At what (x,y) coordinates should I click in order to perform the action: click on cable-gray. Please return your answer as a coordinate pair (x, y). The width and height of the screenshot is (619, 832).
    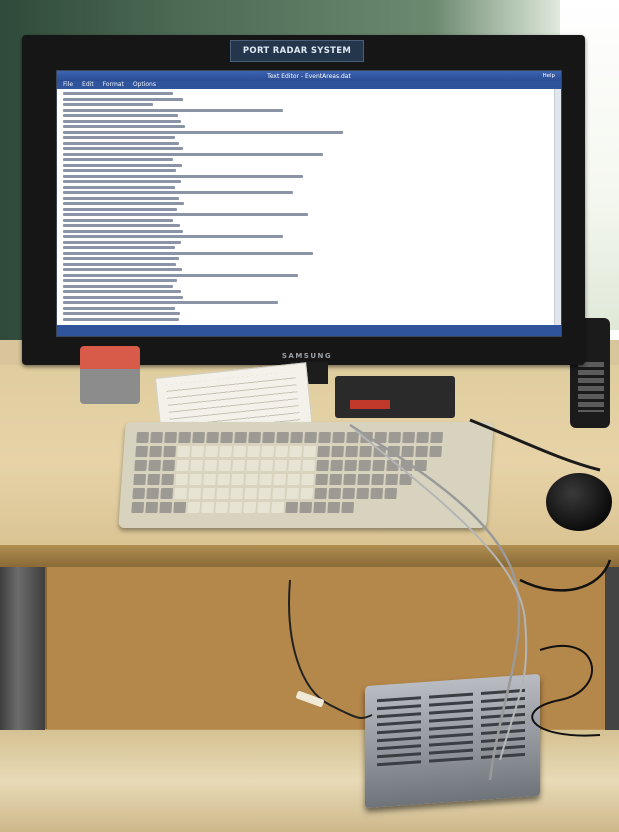
    Looking at the image, I should click on (441, 595).